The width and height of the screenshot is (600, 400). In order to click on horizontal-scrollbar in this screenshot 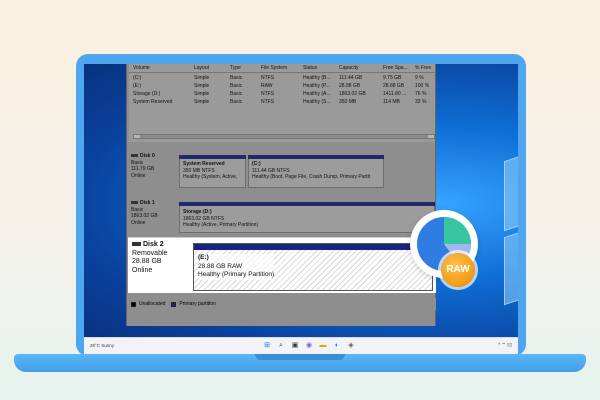, I will do `click(284, 136)`.